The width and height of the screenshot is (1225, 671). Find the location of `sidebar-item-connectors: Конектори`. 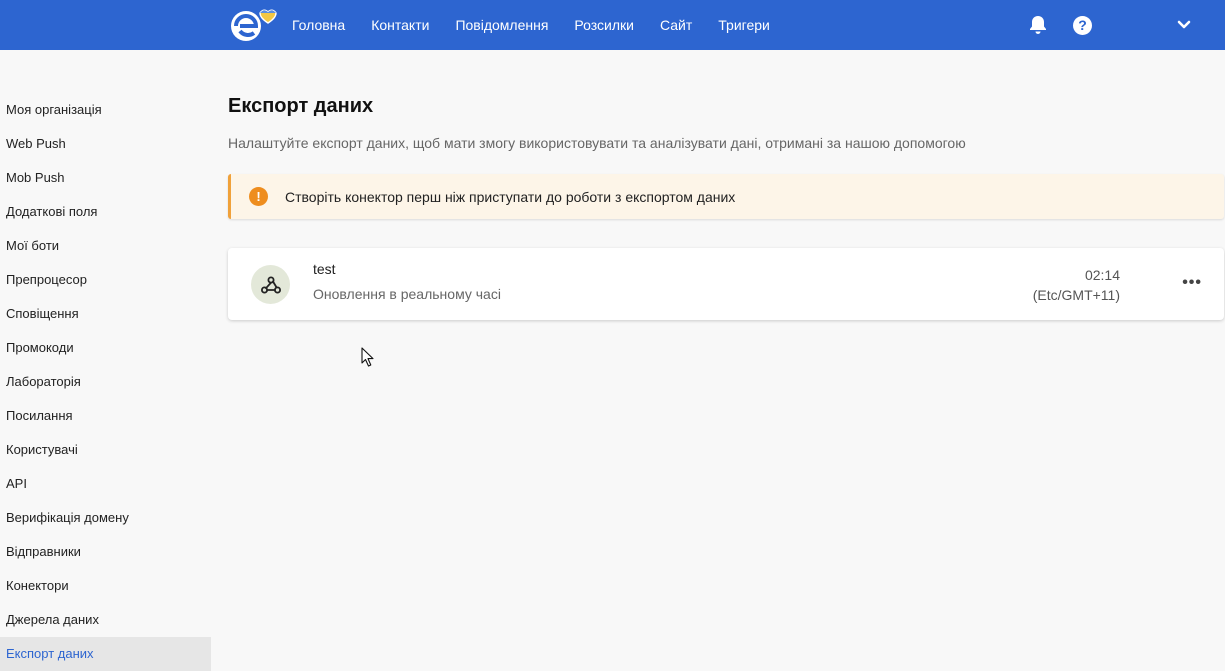

sidebar-item-connectors: Конектори is located at coordinates (105, 586).